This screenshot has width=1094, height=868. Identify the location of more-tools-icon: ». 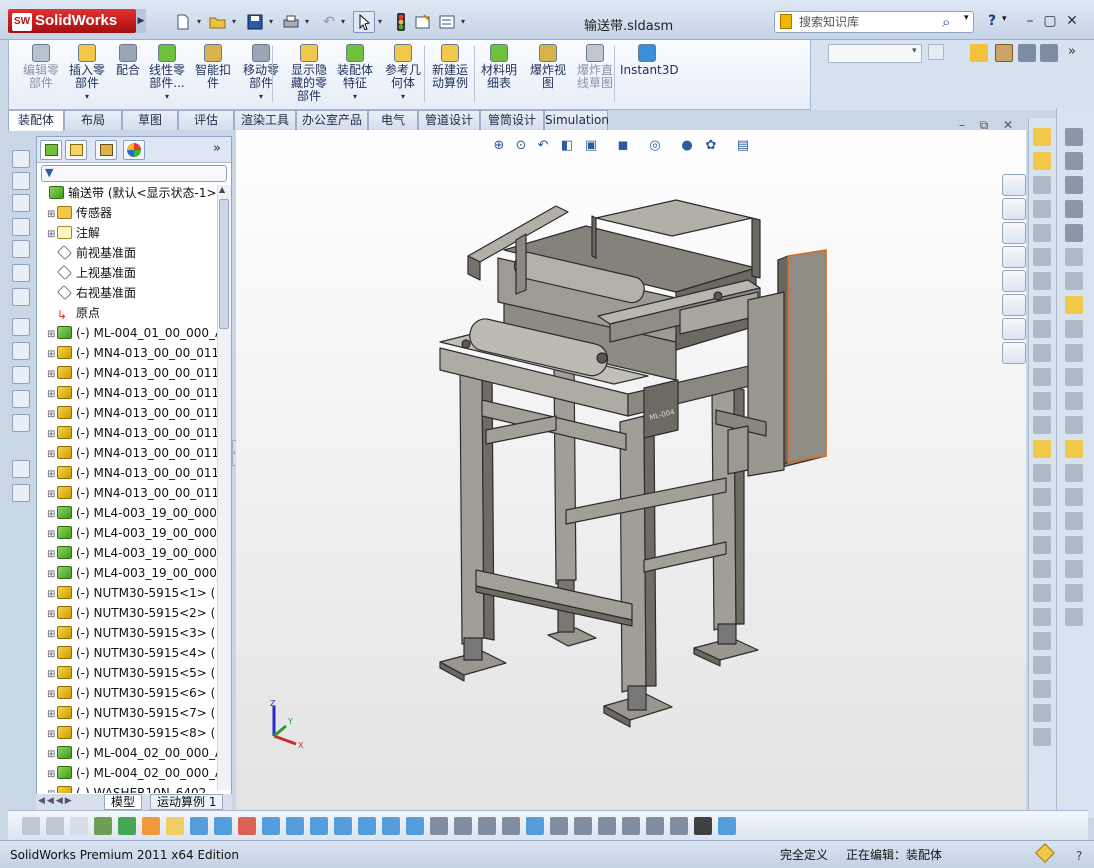
(1072, 51).